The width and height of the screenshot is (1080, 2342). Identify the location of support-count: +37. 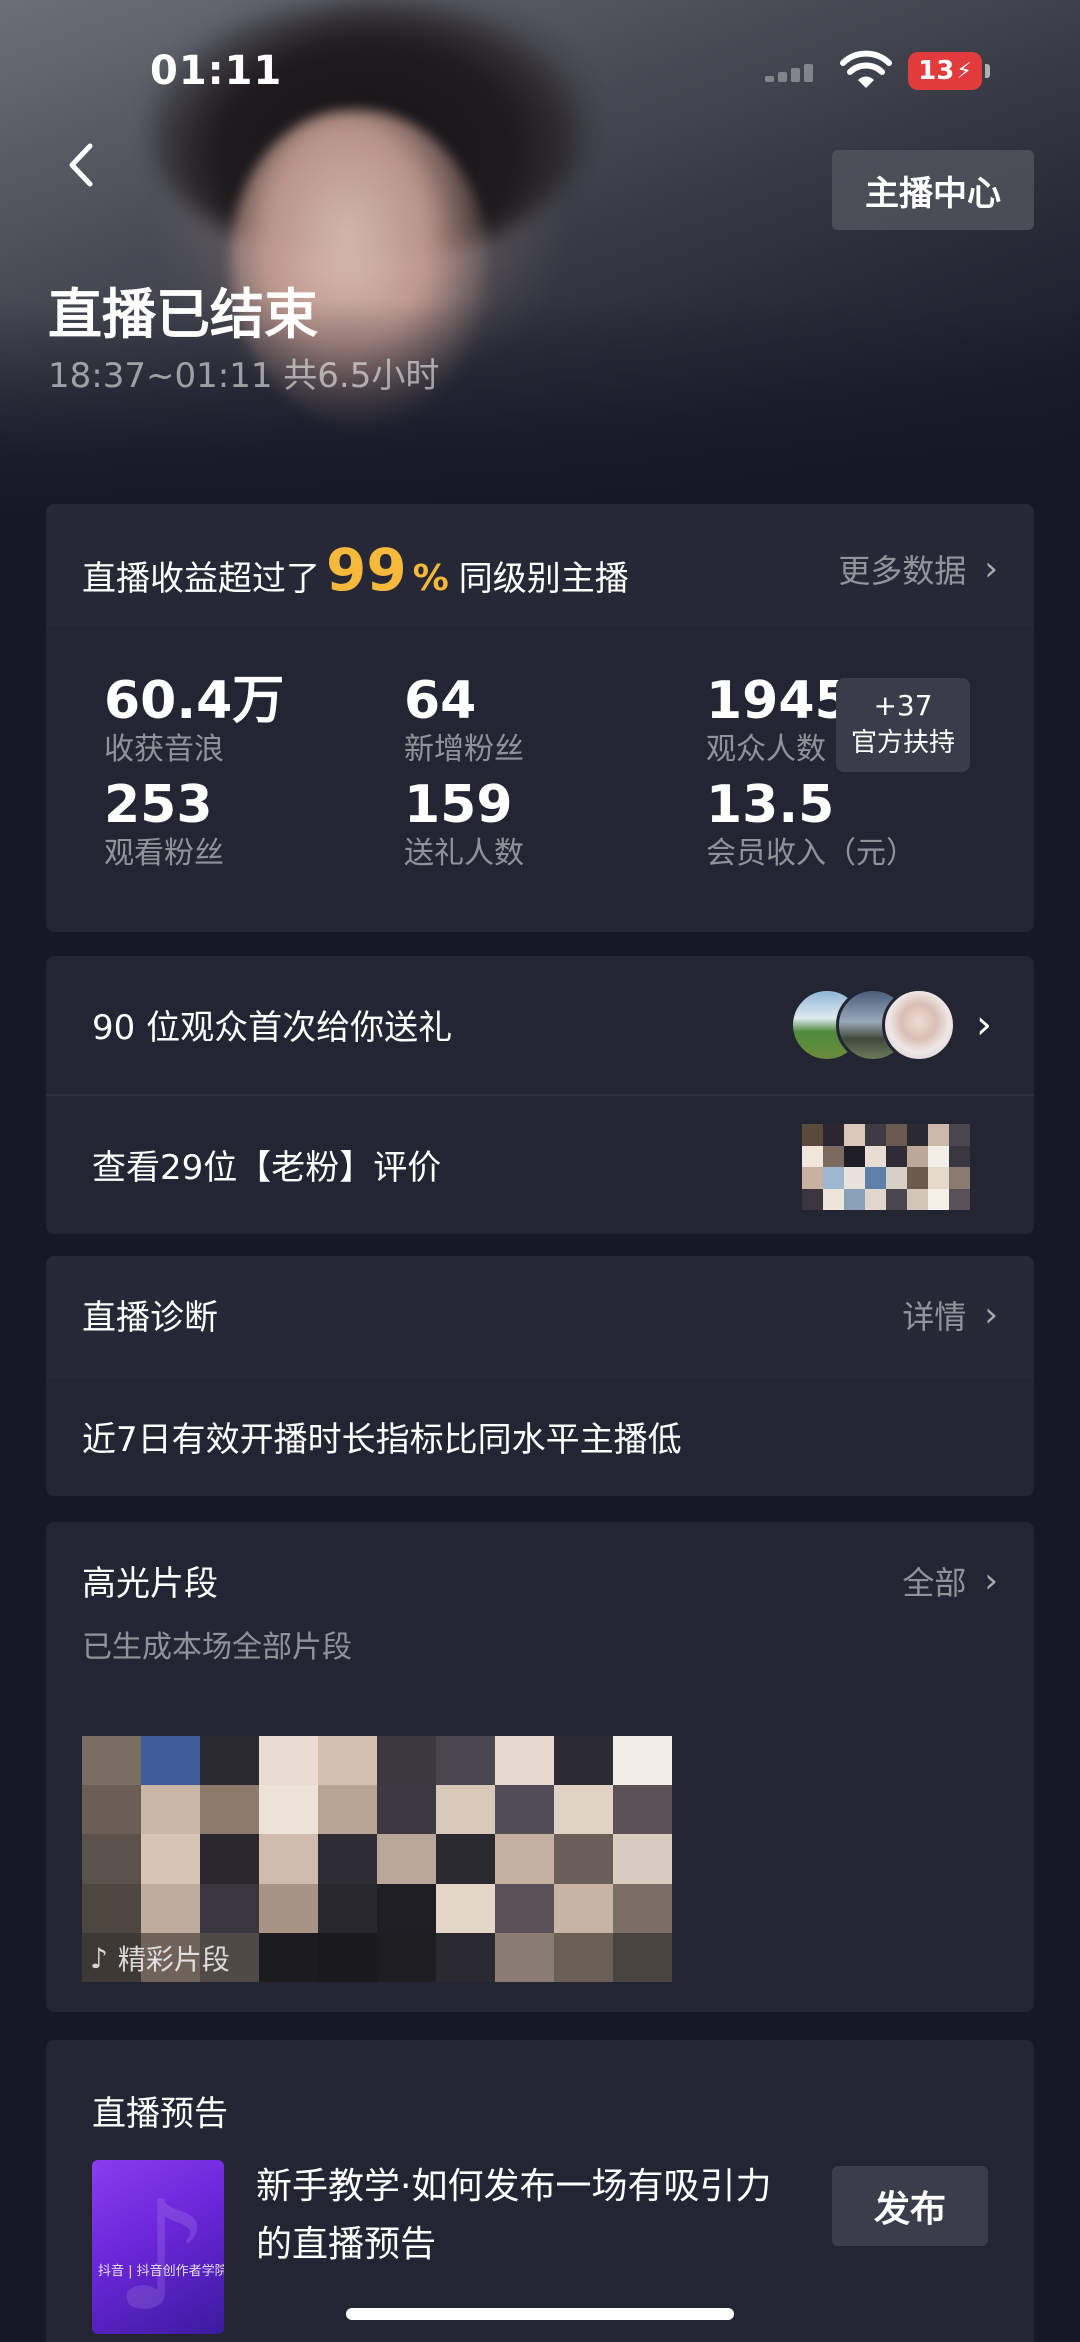
(903, 705).